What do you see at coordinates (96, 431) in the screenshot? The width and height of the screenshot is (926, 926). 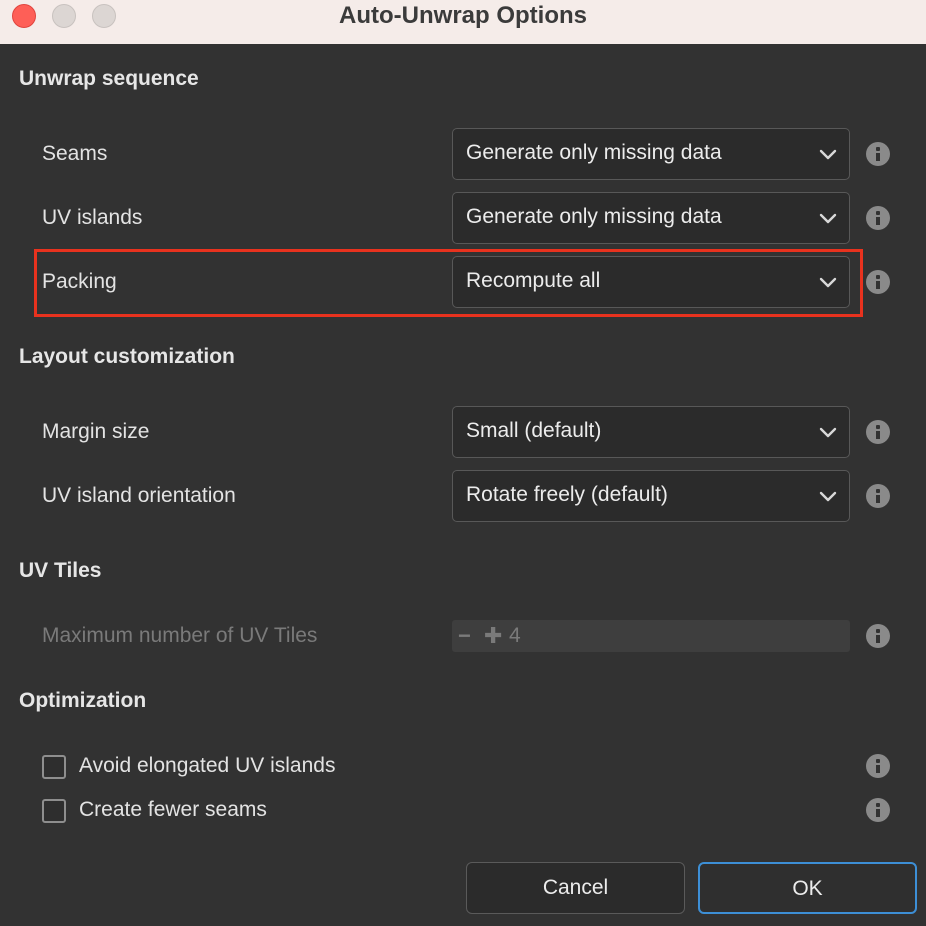 I see `margin-size-label: Margin size` at bounding box center [96, 431].